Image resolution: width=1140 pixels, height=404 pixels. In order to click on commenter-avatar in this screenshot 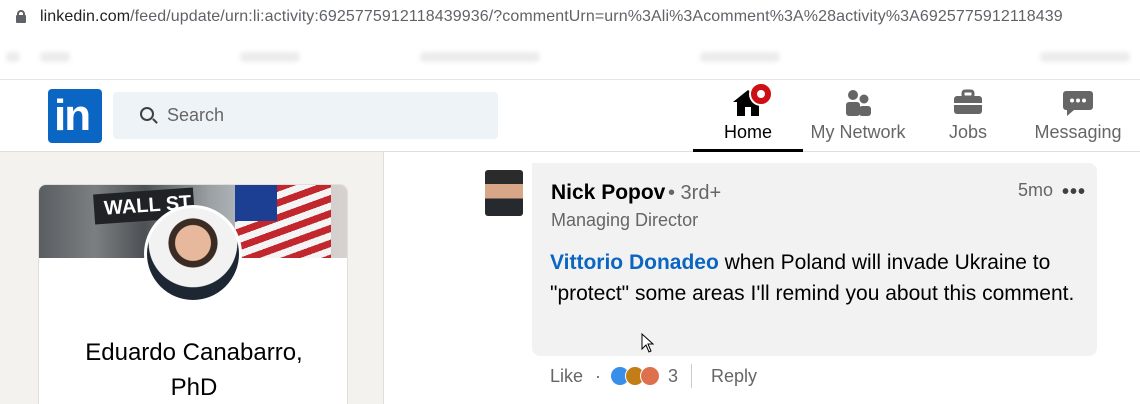, I will do `click(504, 193)`.